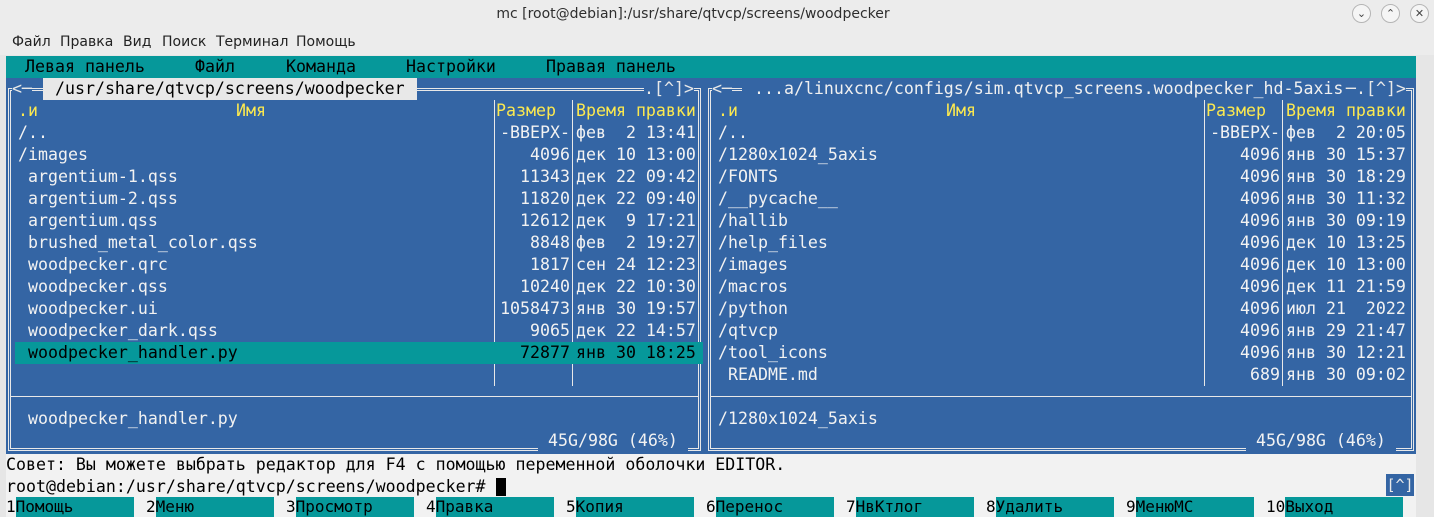  I want to click on fkey-number: 2, so click(151, 506).